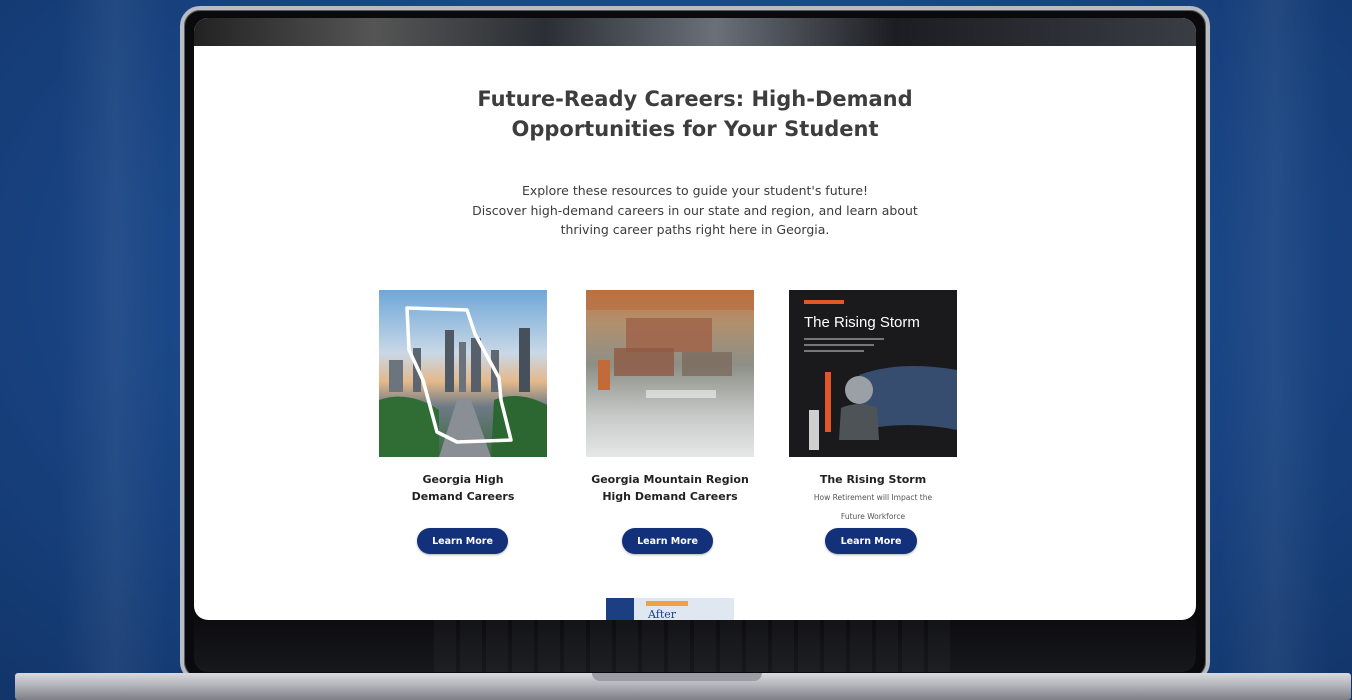 This screenshot has height=700, width=1352. What do you see at coordinates (463, 479) in the screenshot?
I see `card-title-line1: Georgia High` at bounding box center [463, 479].